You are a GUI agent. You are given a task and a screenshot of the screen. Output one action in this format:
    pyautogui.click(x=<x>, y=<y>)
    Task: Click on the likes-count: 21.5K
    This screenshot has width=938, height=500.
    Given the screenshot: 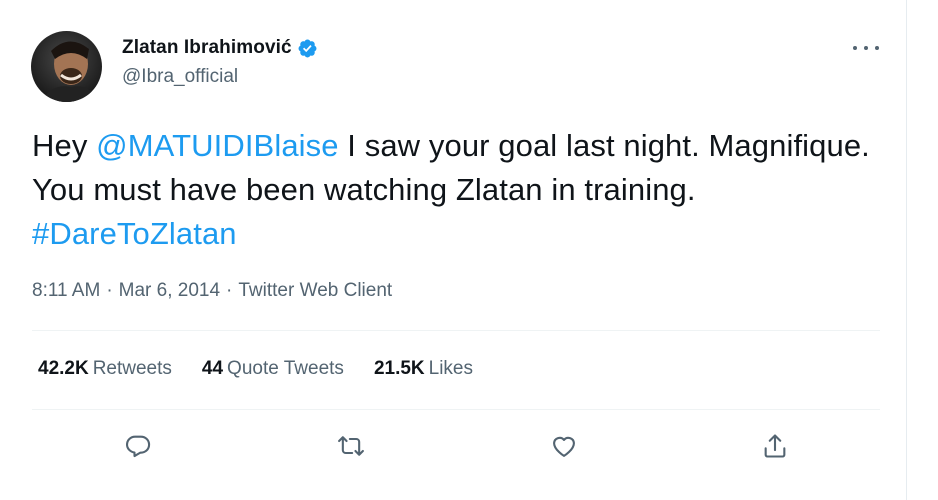 What is the action you would take?
    pyautogui.click(x=399, y=368)
    